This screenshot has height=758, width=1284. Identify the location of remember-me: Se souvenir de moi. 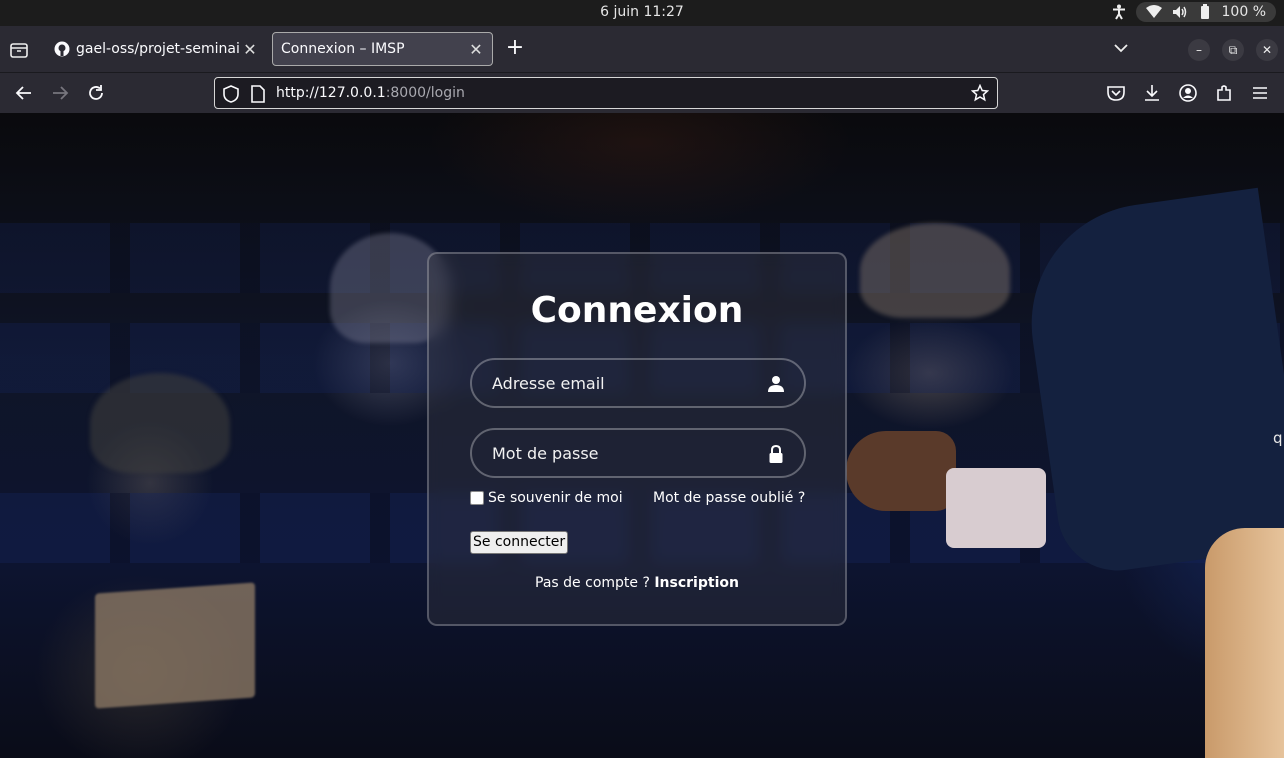
(546, 498).